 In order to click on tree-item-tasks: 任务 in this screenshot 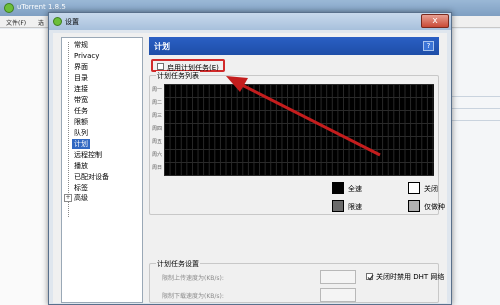, I will do `click(81, 111)`.